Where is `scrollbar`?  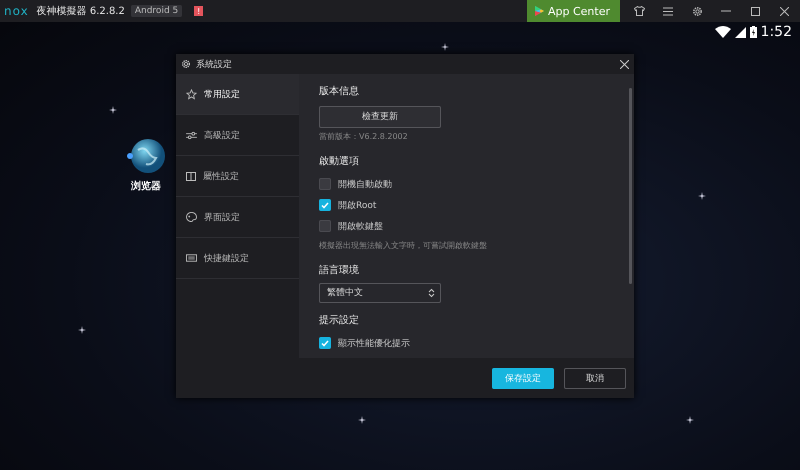 scrollbar is located at coordinates (630, 186).